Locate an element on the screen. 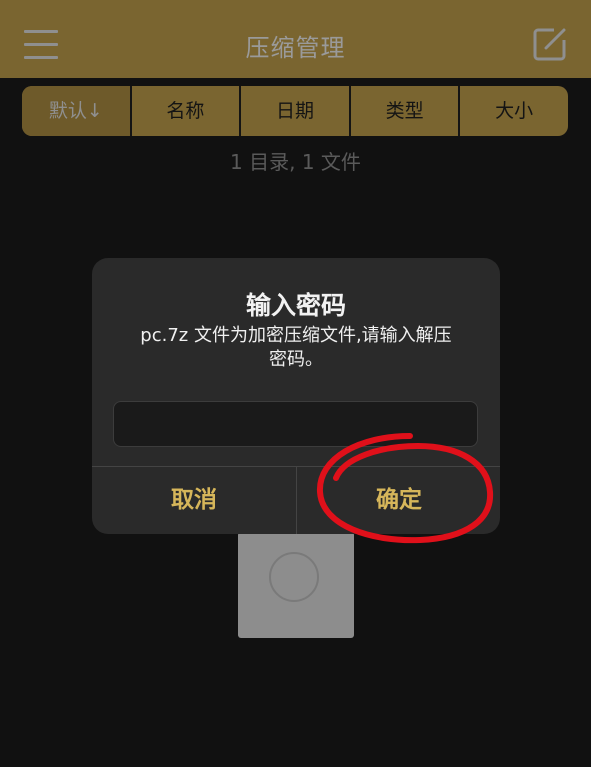 The height and width of the screenshot is (767, 591). folder-file-count: 1 目录, 1 文件 is located at coordinates (295, 162).